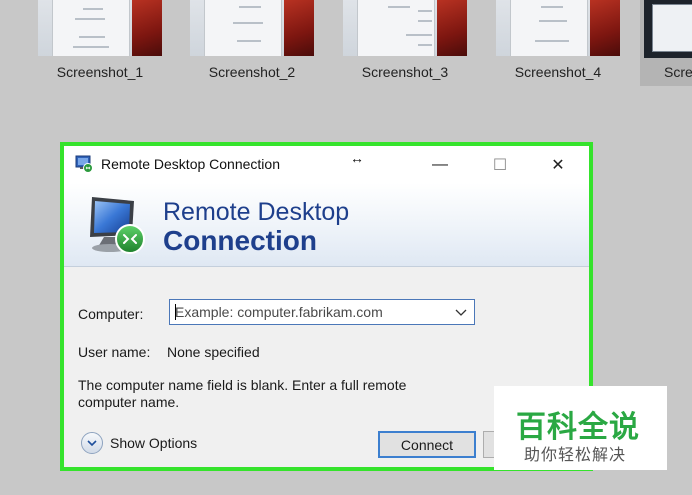 This screenshot has height=495, width=692. I want to click on computer-label: Computer:, so click(111, 314).